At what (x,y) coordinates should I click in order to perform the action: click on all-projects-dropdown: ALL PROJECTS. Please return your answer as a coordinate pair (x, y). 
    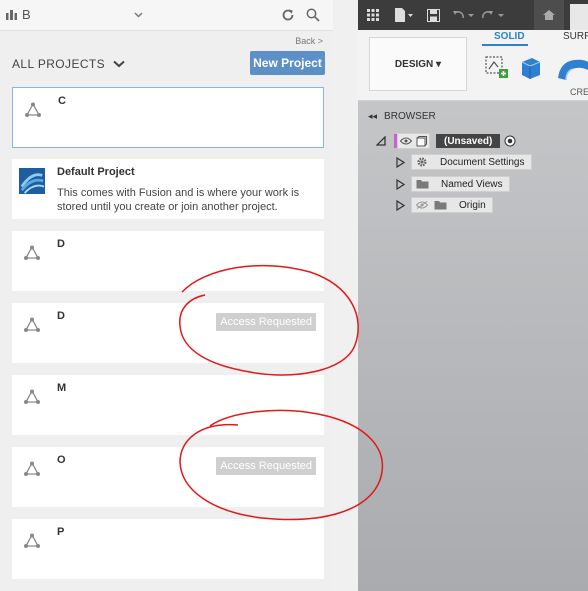
    Looking at the image, I should click on (68, 64).